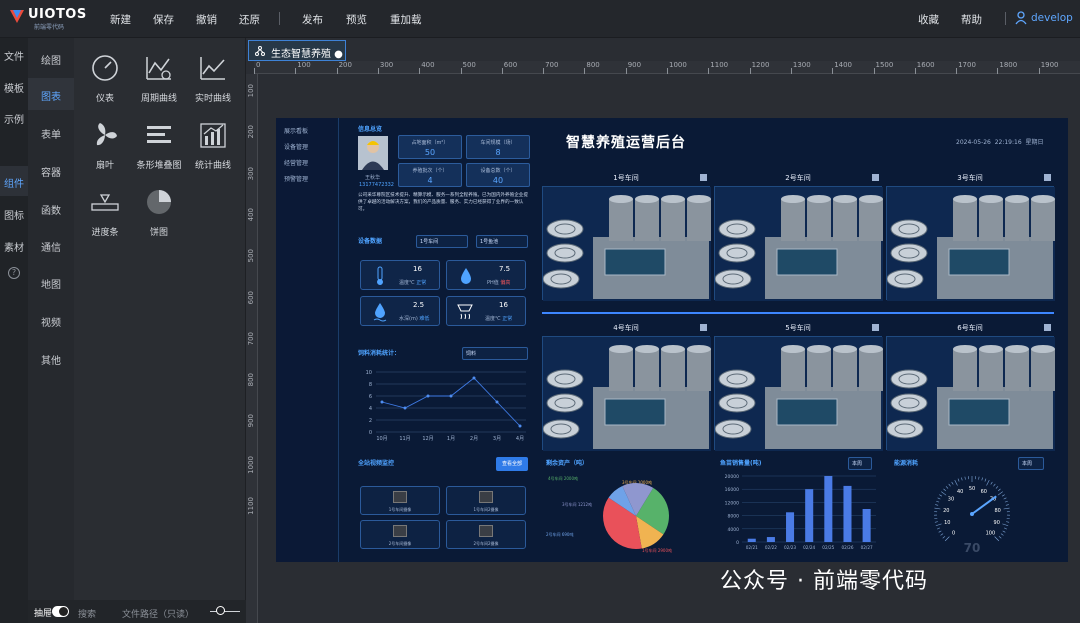 Image resolution: width=1080 pixels, height=623 pixels. I want to click on ruler-label: 100, so click(251, 91).